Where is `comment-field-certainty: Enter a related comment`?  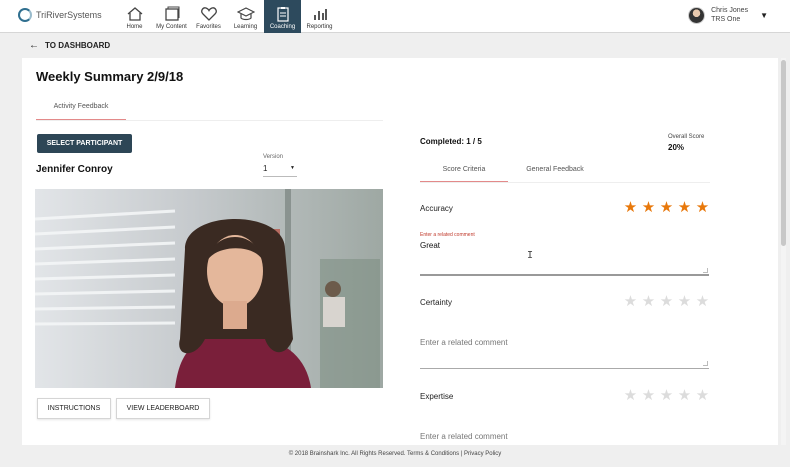
comment-field-certainty: Enter a related comment is located at coordinates (564, 351).